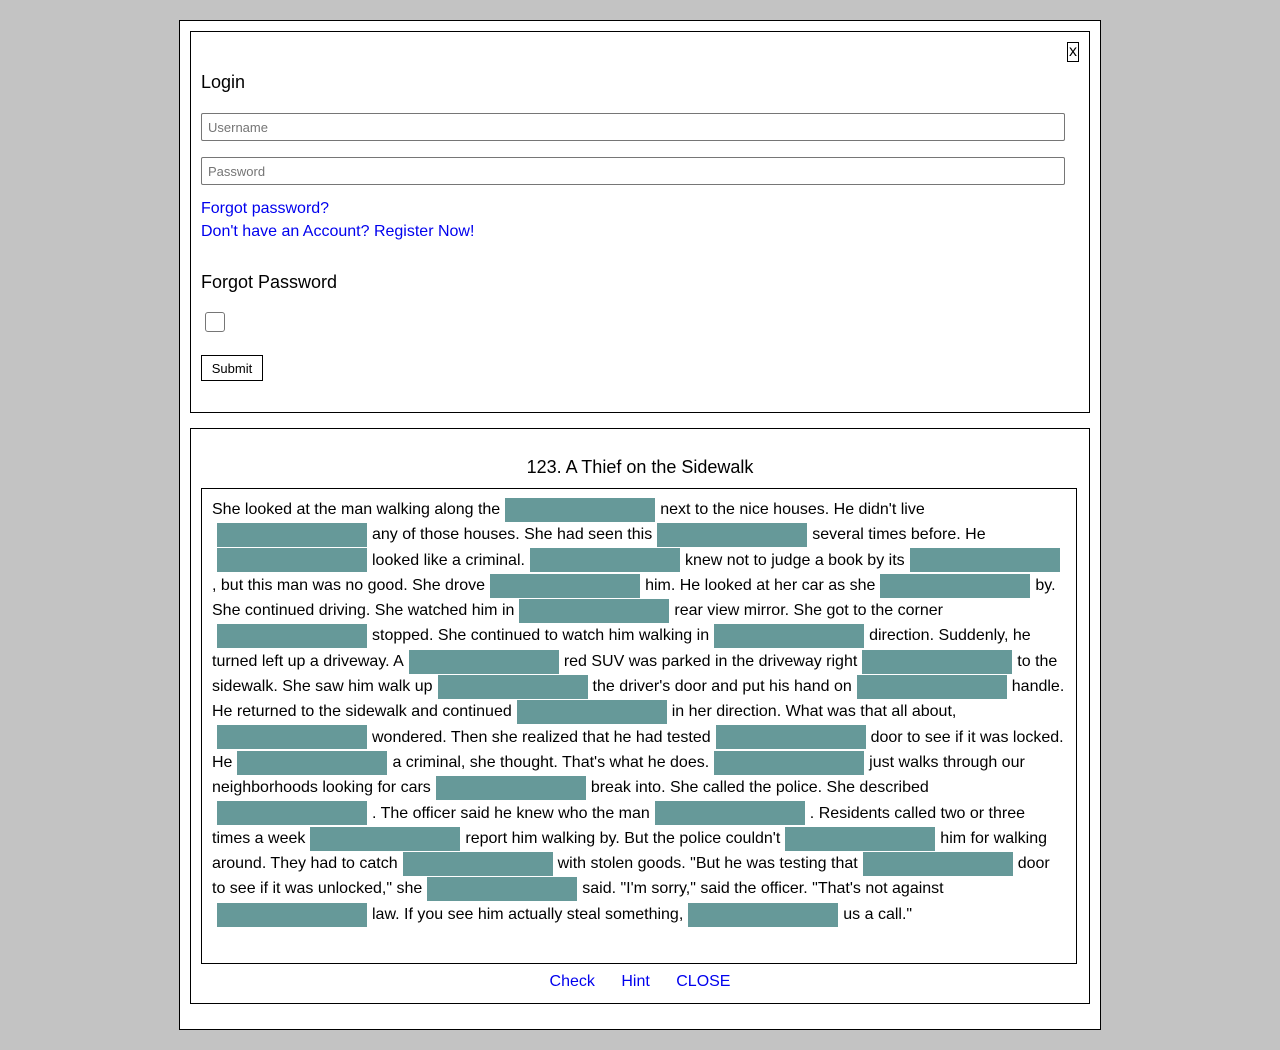 This screenshot has width=1280, height=1050. Describe the element at coordinates (808, 611) in the screenshot. I see `story-segment: rear view mirror. She got to the corner` at that location.